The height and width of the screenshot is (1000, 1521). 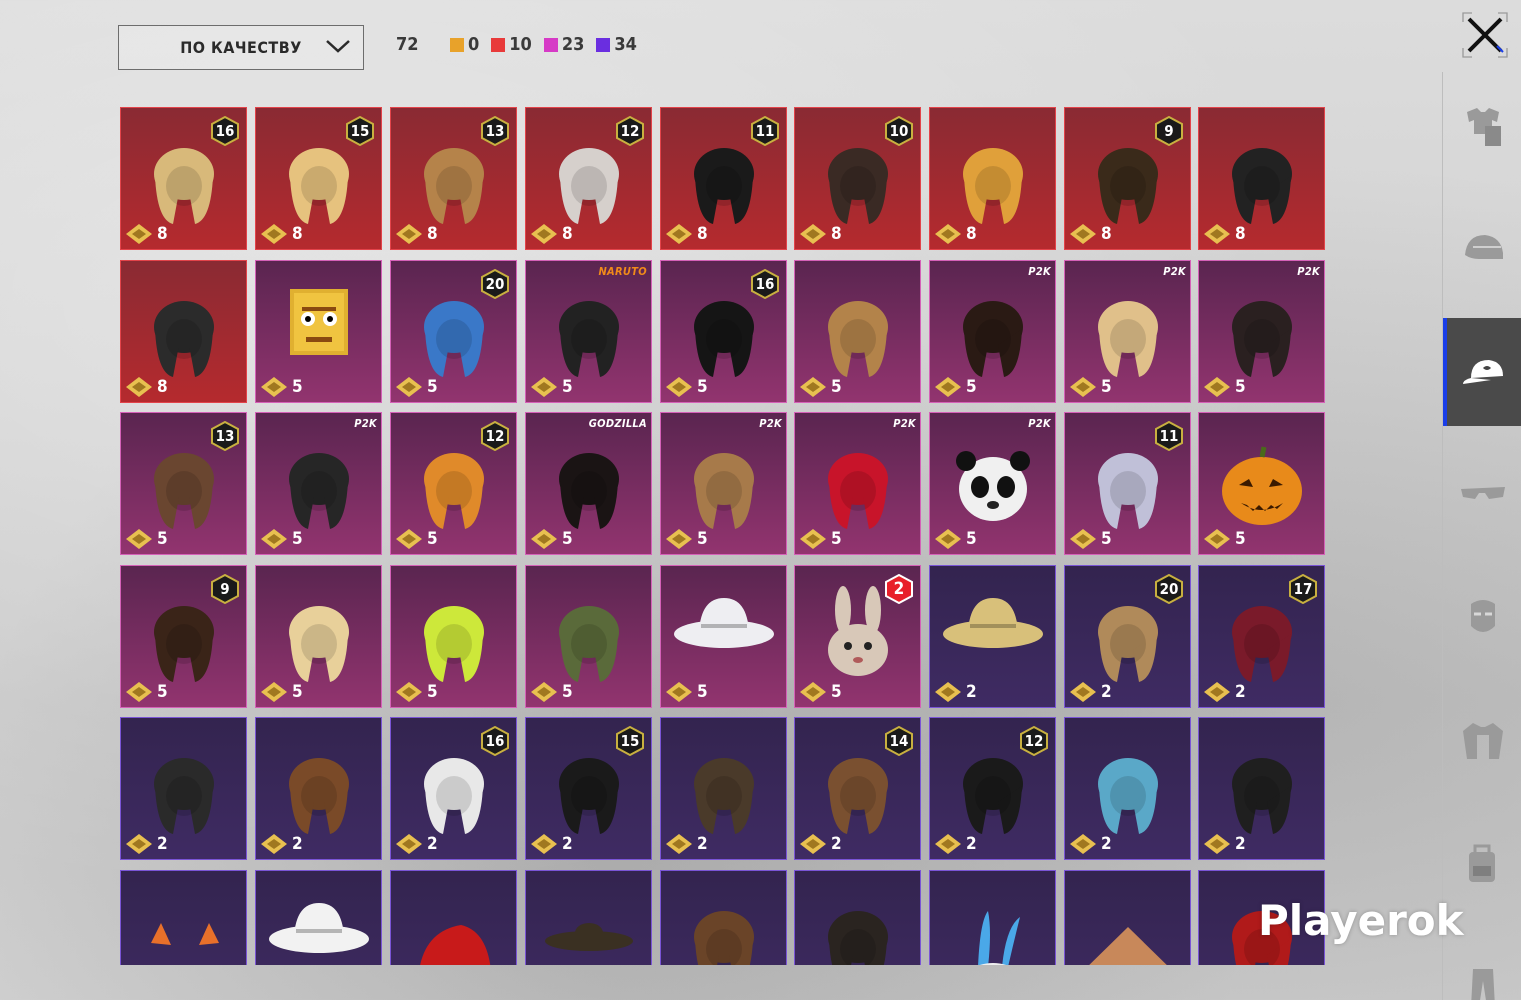 What do you see at coordinates (162, 234) in the screenshot?
I see `price-value: 8` at bounding box center [162, 234].